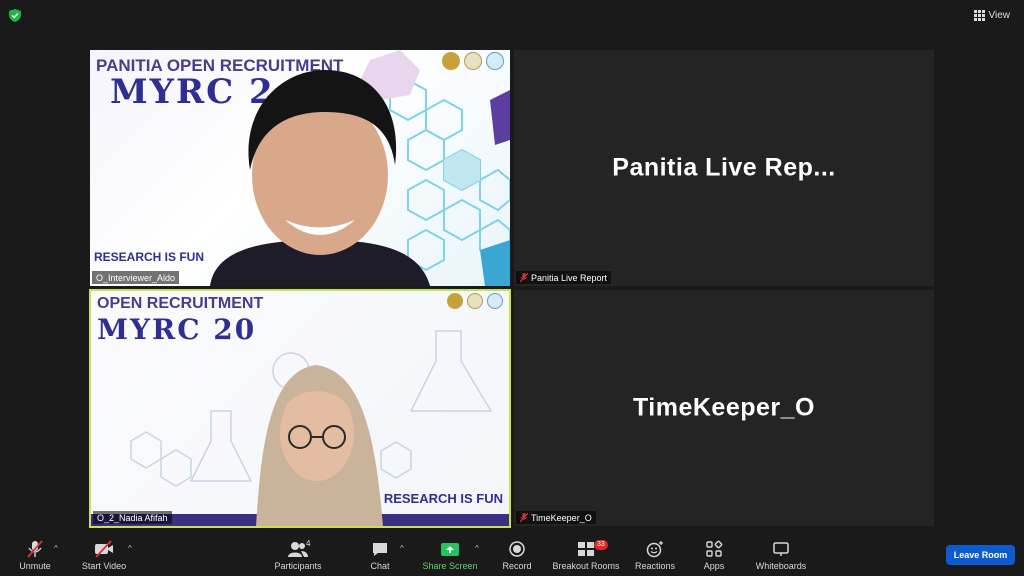 Image resolution: width=1024 pixels, height=576 pixels. What do you see at coordinates (979, 15) in the screenshot?
I see `grid-view-icon` at bounding box center [979, 15].